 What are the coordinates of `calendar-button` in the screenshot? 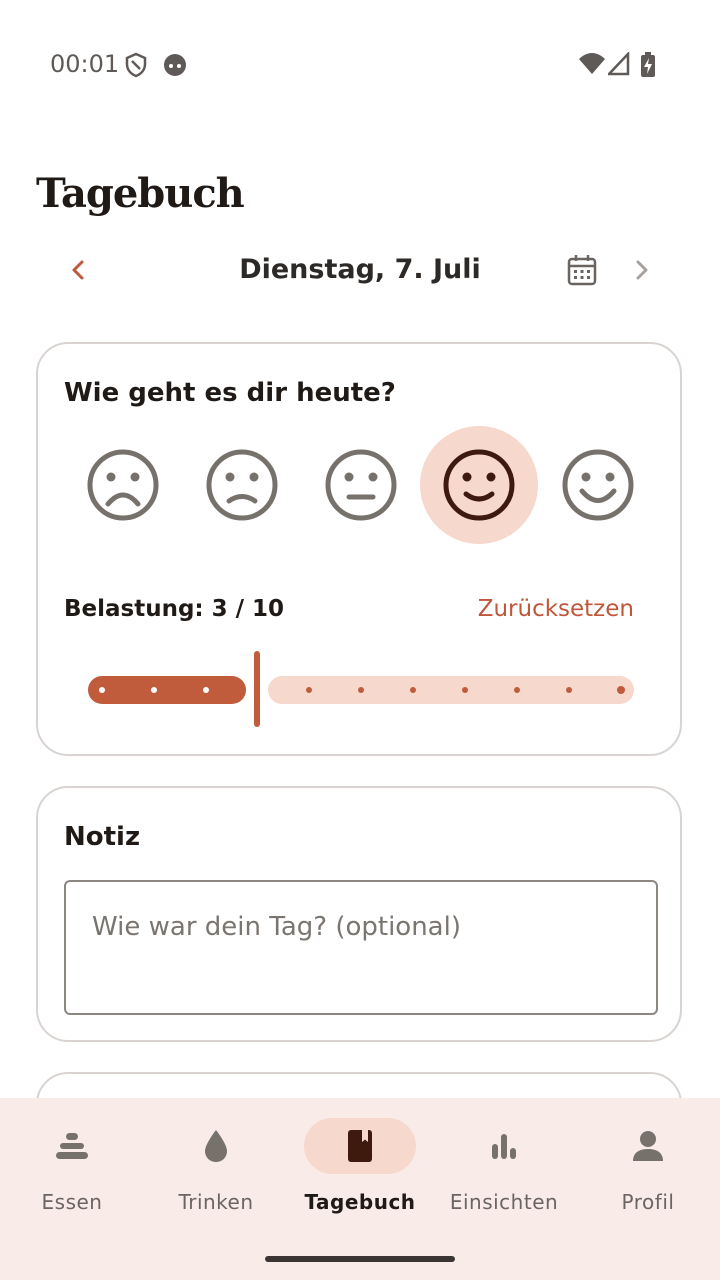 It's located at (582, 270).